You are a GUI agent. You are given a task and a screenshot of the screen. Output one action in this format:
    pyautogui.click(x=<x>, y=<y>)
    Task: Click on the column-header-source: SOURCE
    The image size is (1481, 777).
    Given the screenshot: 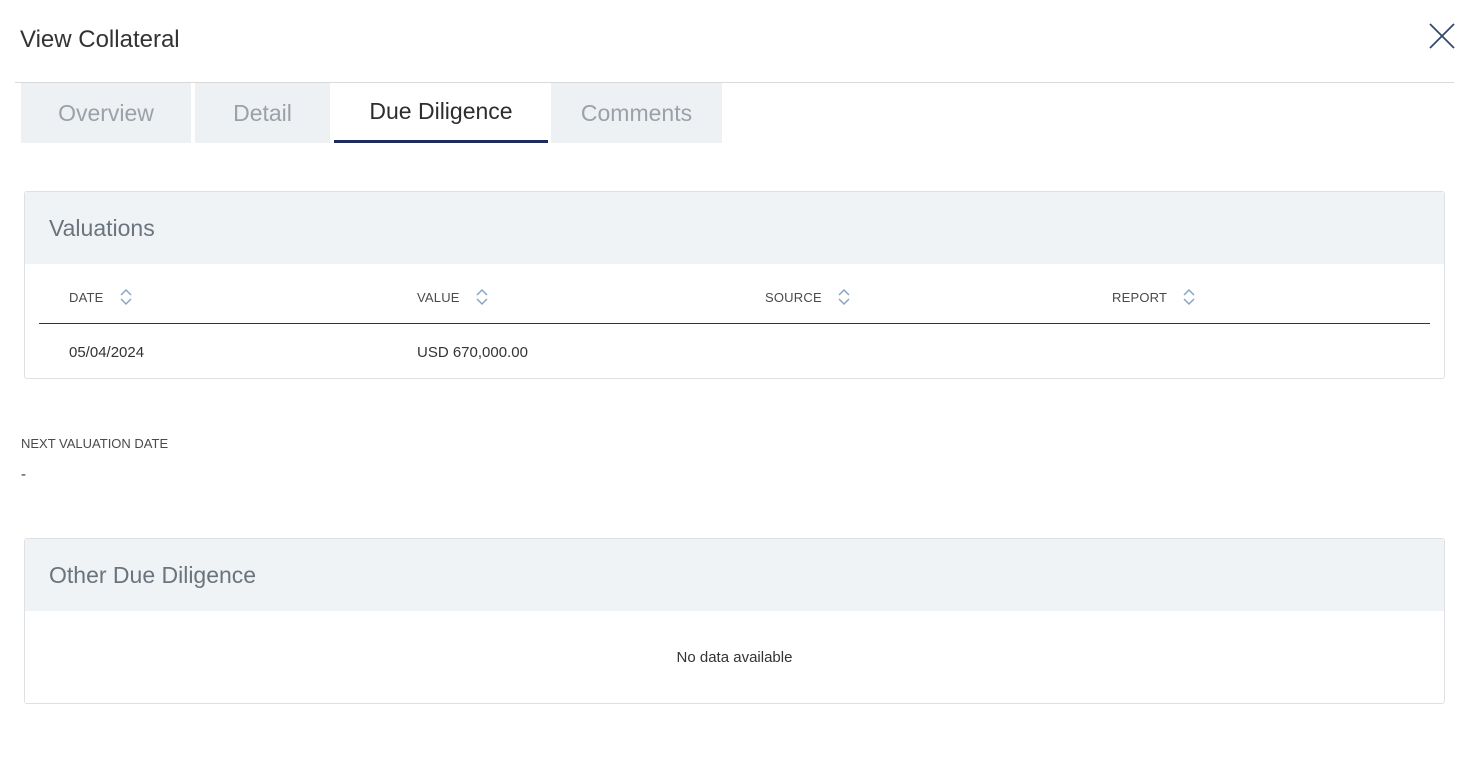 What is the action you would take?
    pyautogui.click(x=807, y=297)
    